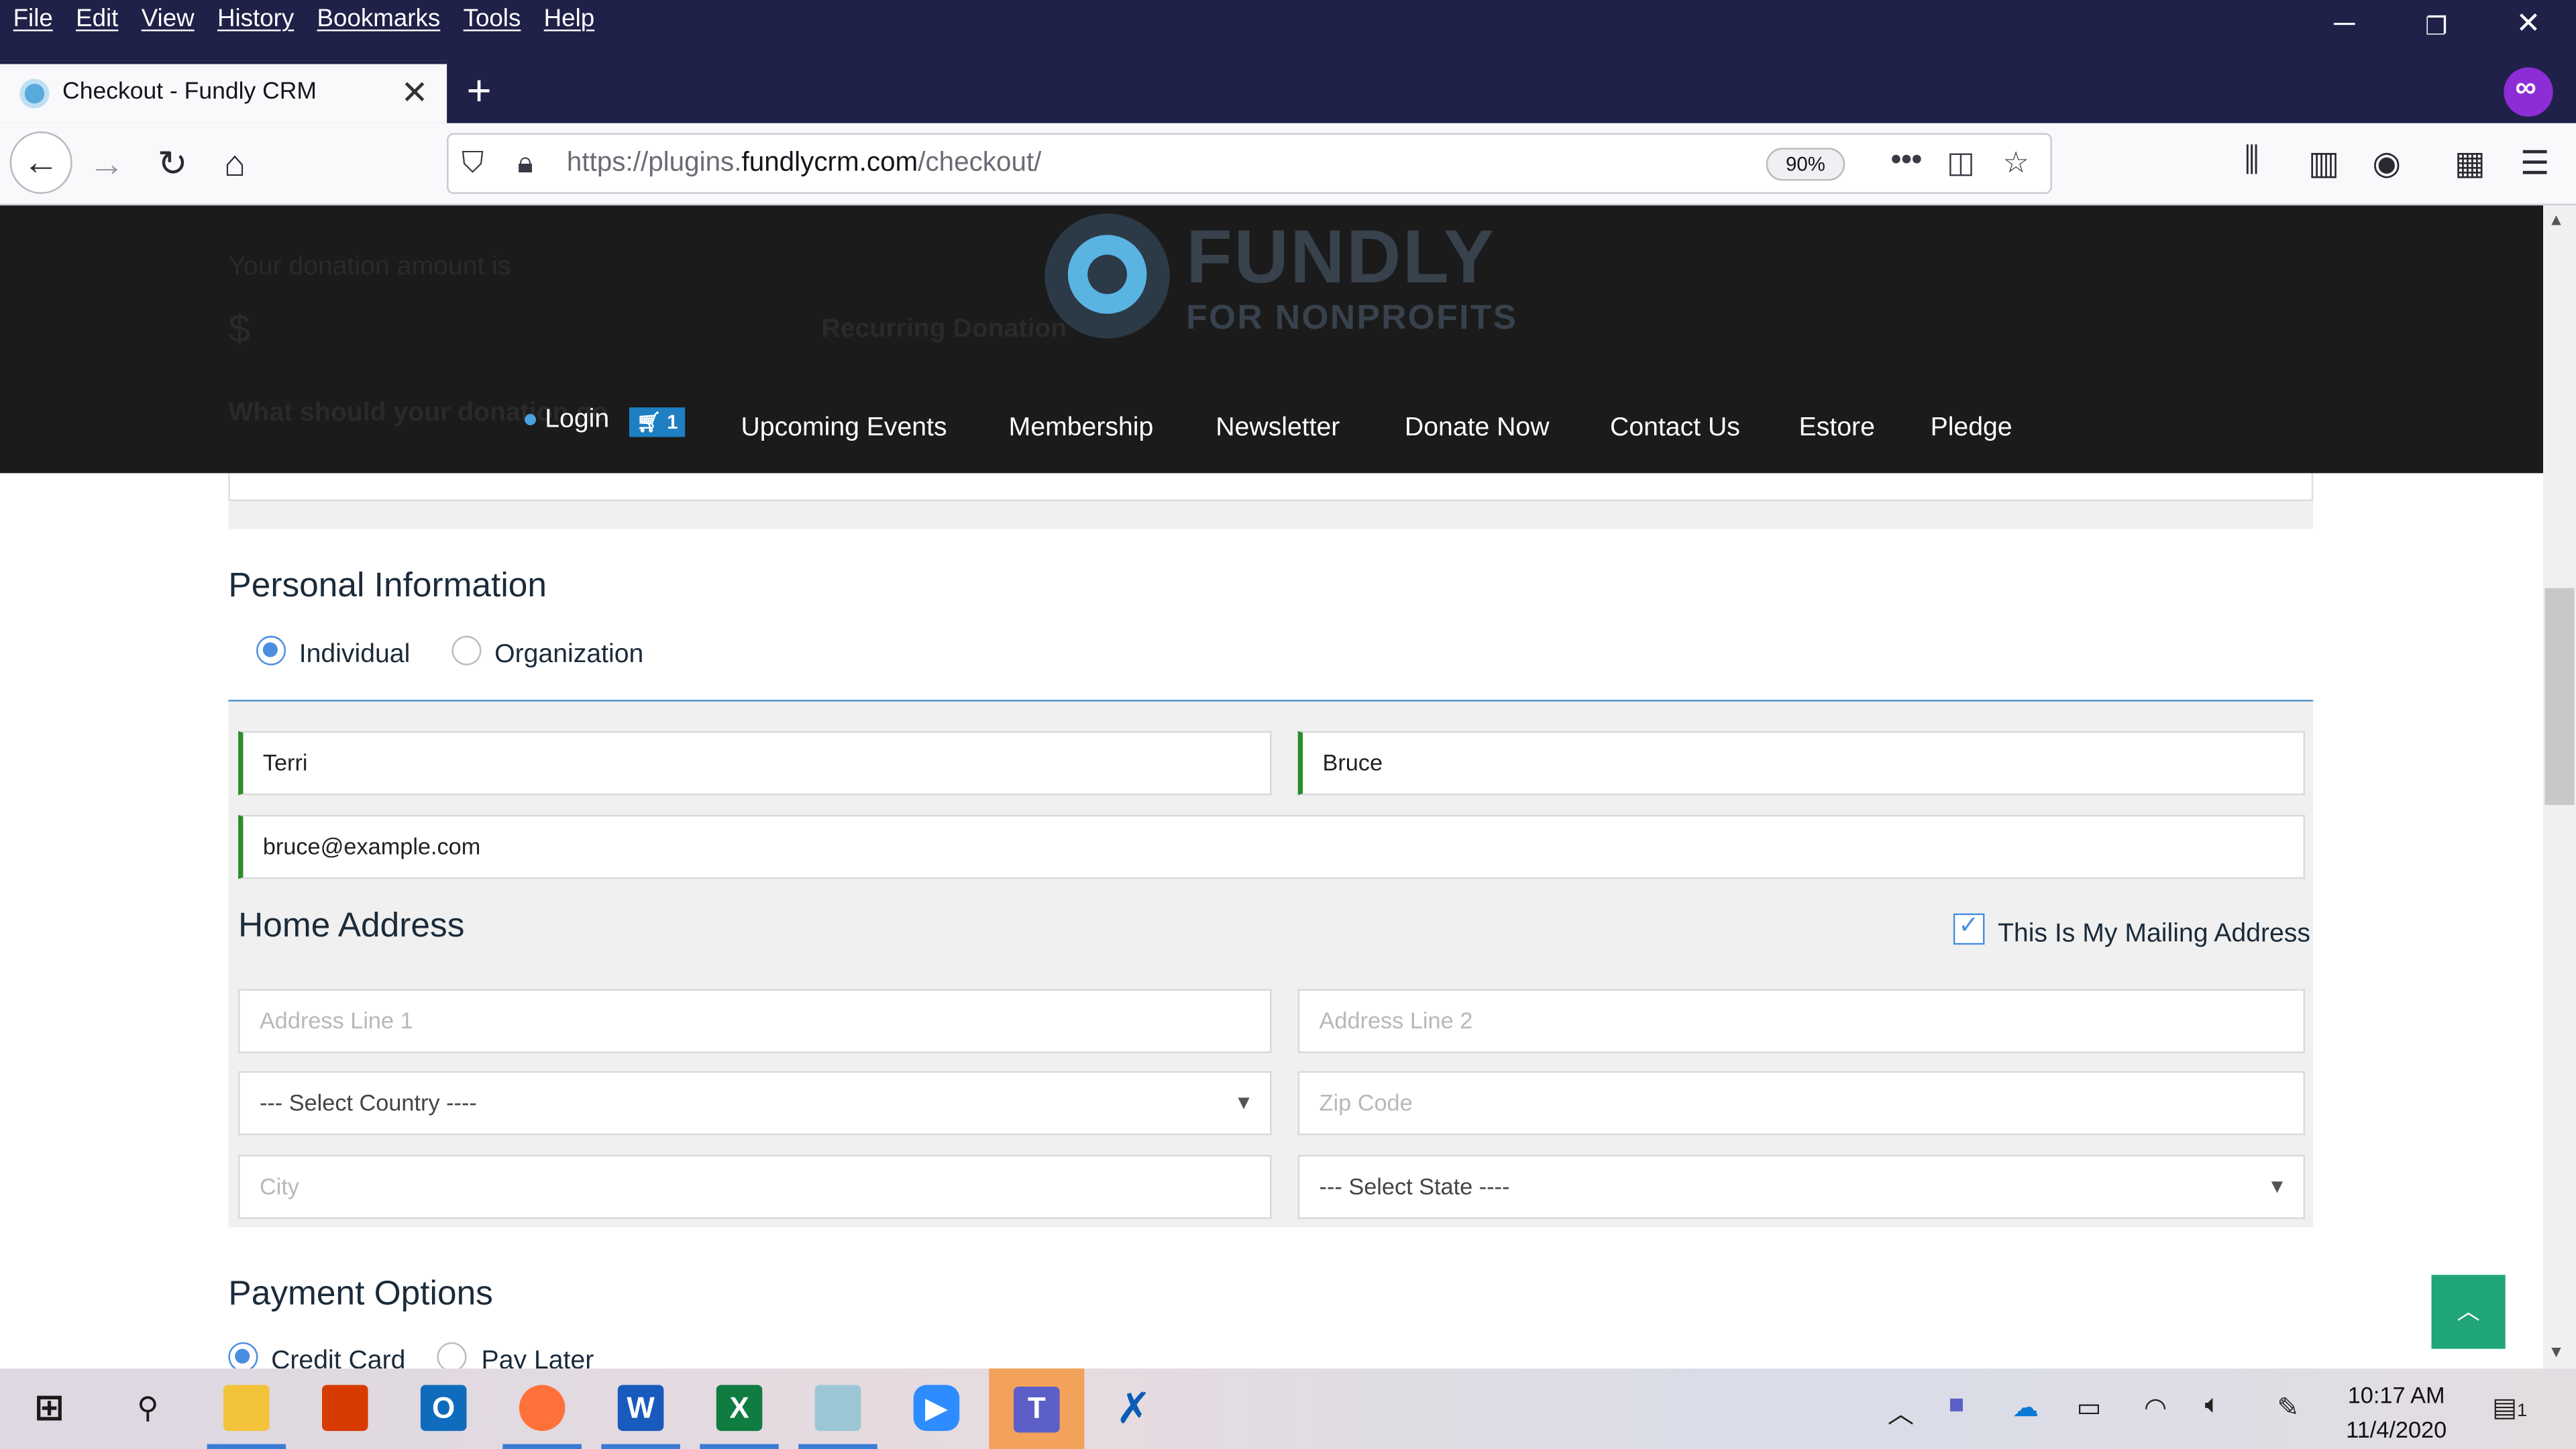 The image size is (2576, 1449). I want to click on first-name-field: Terri, so click(755, 763).